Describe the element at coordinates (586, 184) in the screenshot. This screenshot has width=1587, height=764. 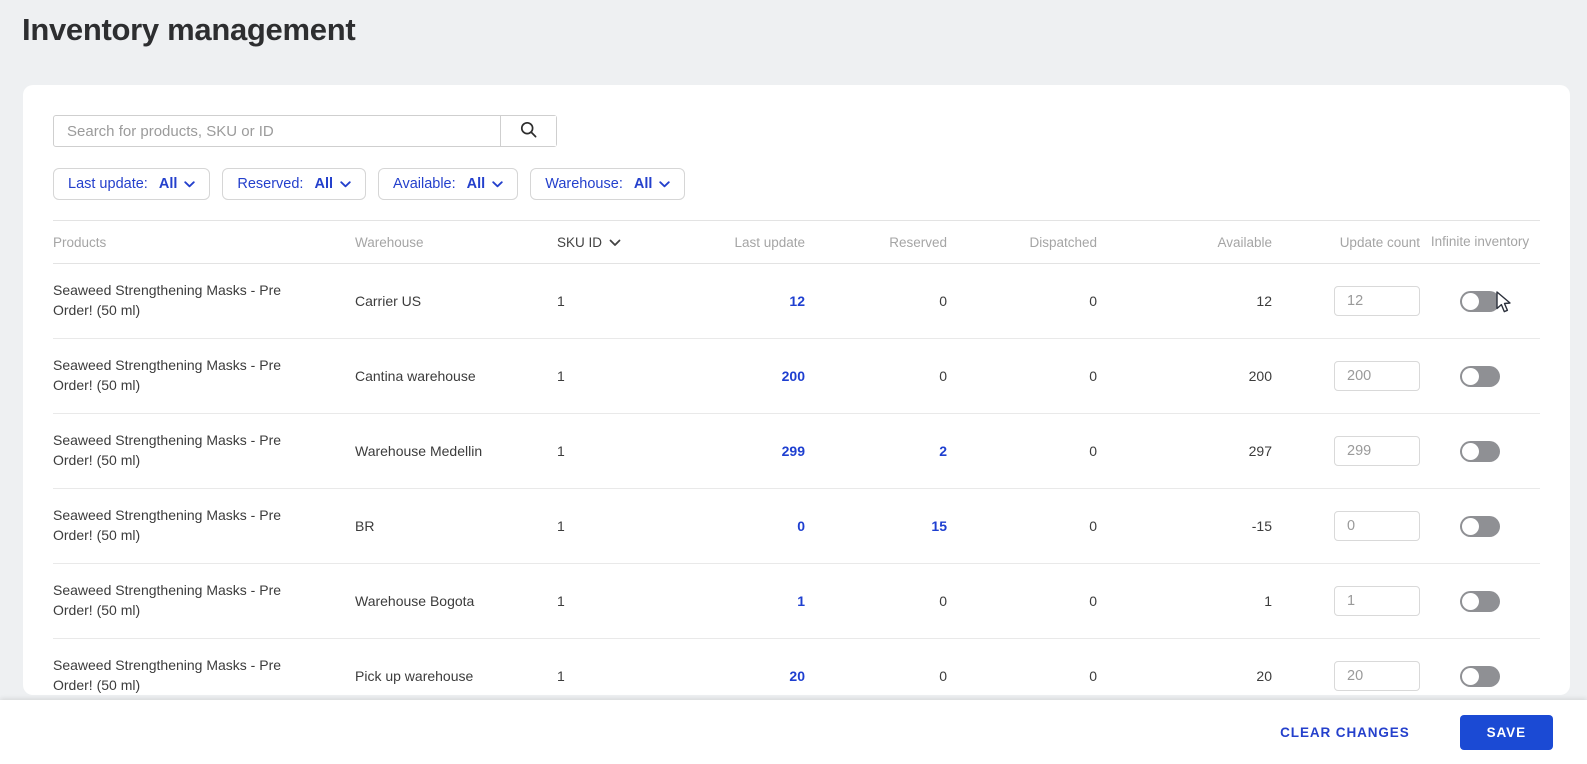
I see `filter-label: Warehouse:` at that location.